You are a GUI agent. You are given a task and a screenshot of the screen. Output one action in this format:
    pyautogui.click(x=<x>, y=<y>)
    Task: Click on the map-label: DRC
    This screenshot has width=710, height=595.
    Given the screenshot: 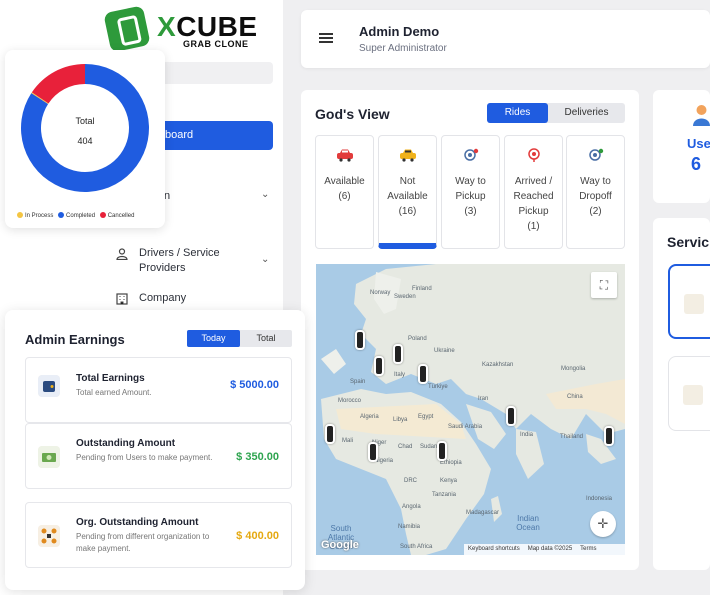 What is the action you would take?
    pyautogui.click(x=410, y=481)
    